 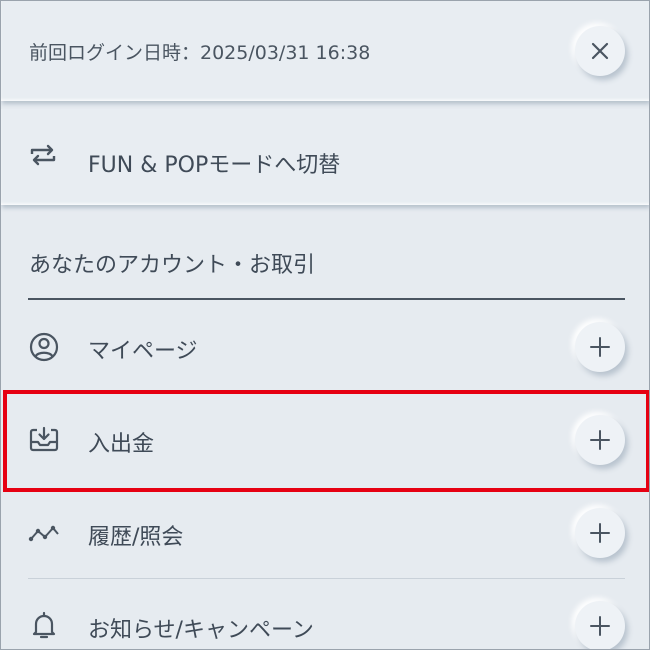 What do you see at coordinates (326, 299) in the screenshot?
I see `section-divider` at bounding box center [326, 299].